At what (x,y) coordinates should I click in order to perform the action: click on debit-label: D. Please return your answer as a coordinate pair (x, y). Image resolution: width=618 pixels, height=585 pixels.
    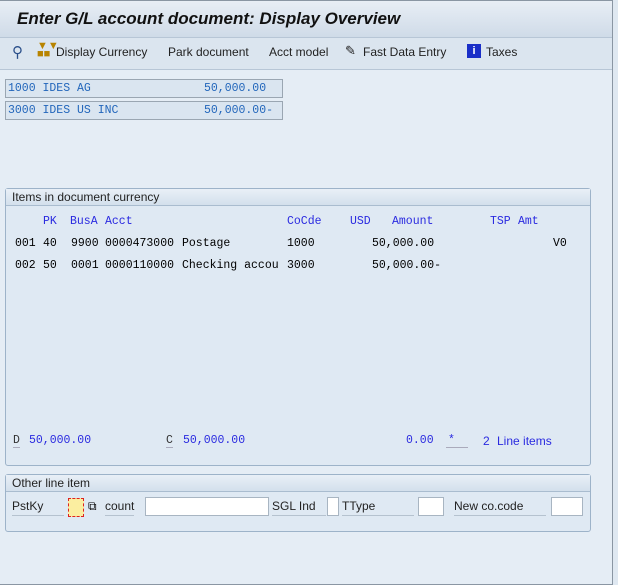
    Looking at the image, I should click on (16, 441).